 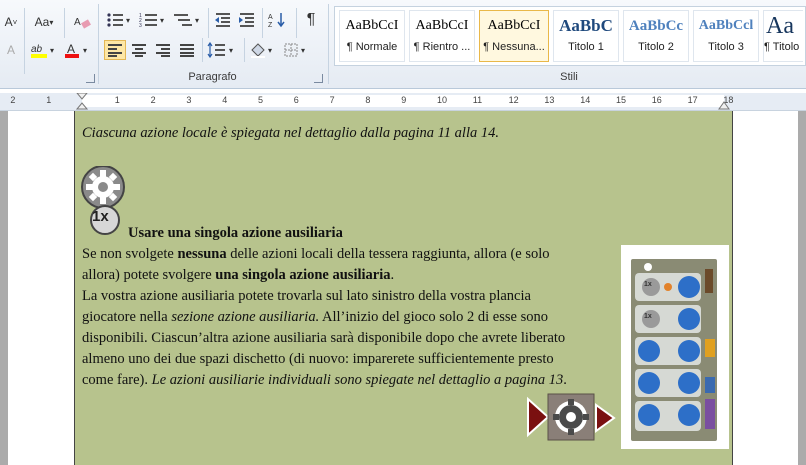 What do you see at coordinates (585, 100) in the screenshot?
I see `ruler-number: 14` at bounding box center [585, 100].